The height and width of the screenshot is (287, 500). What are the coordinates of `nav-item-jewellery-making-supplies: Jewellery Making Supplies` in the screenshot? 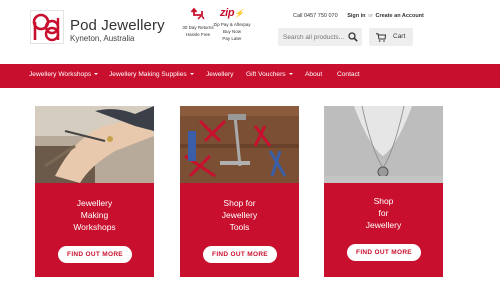 It's located at (151, 74).